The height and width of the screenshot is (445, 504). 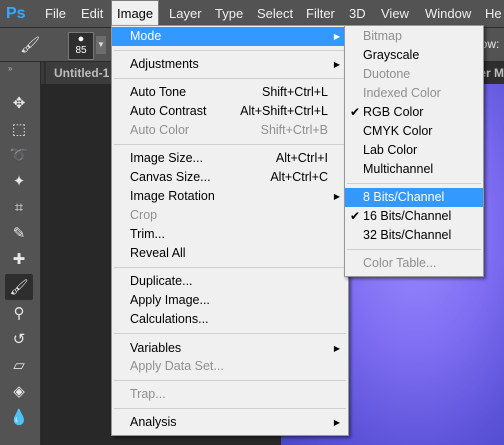 I want to click on mode-label: Lab Color, so click(x=390, y=150).